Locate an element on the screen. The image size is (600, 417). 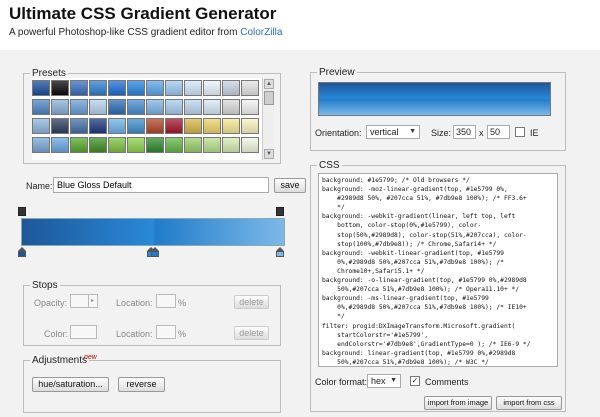
gradient-bar is located at coordinates (153, 232).